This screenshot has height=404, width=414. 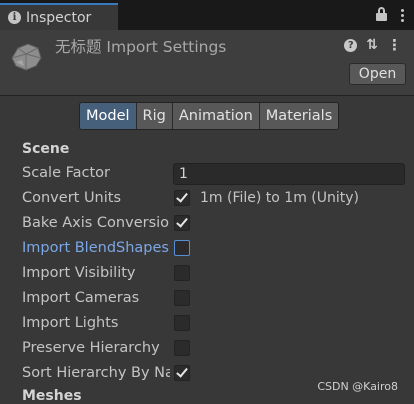 I want to click on tab-inspector: i Inspector, so click(x=59, y=16).